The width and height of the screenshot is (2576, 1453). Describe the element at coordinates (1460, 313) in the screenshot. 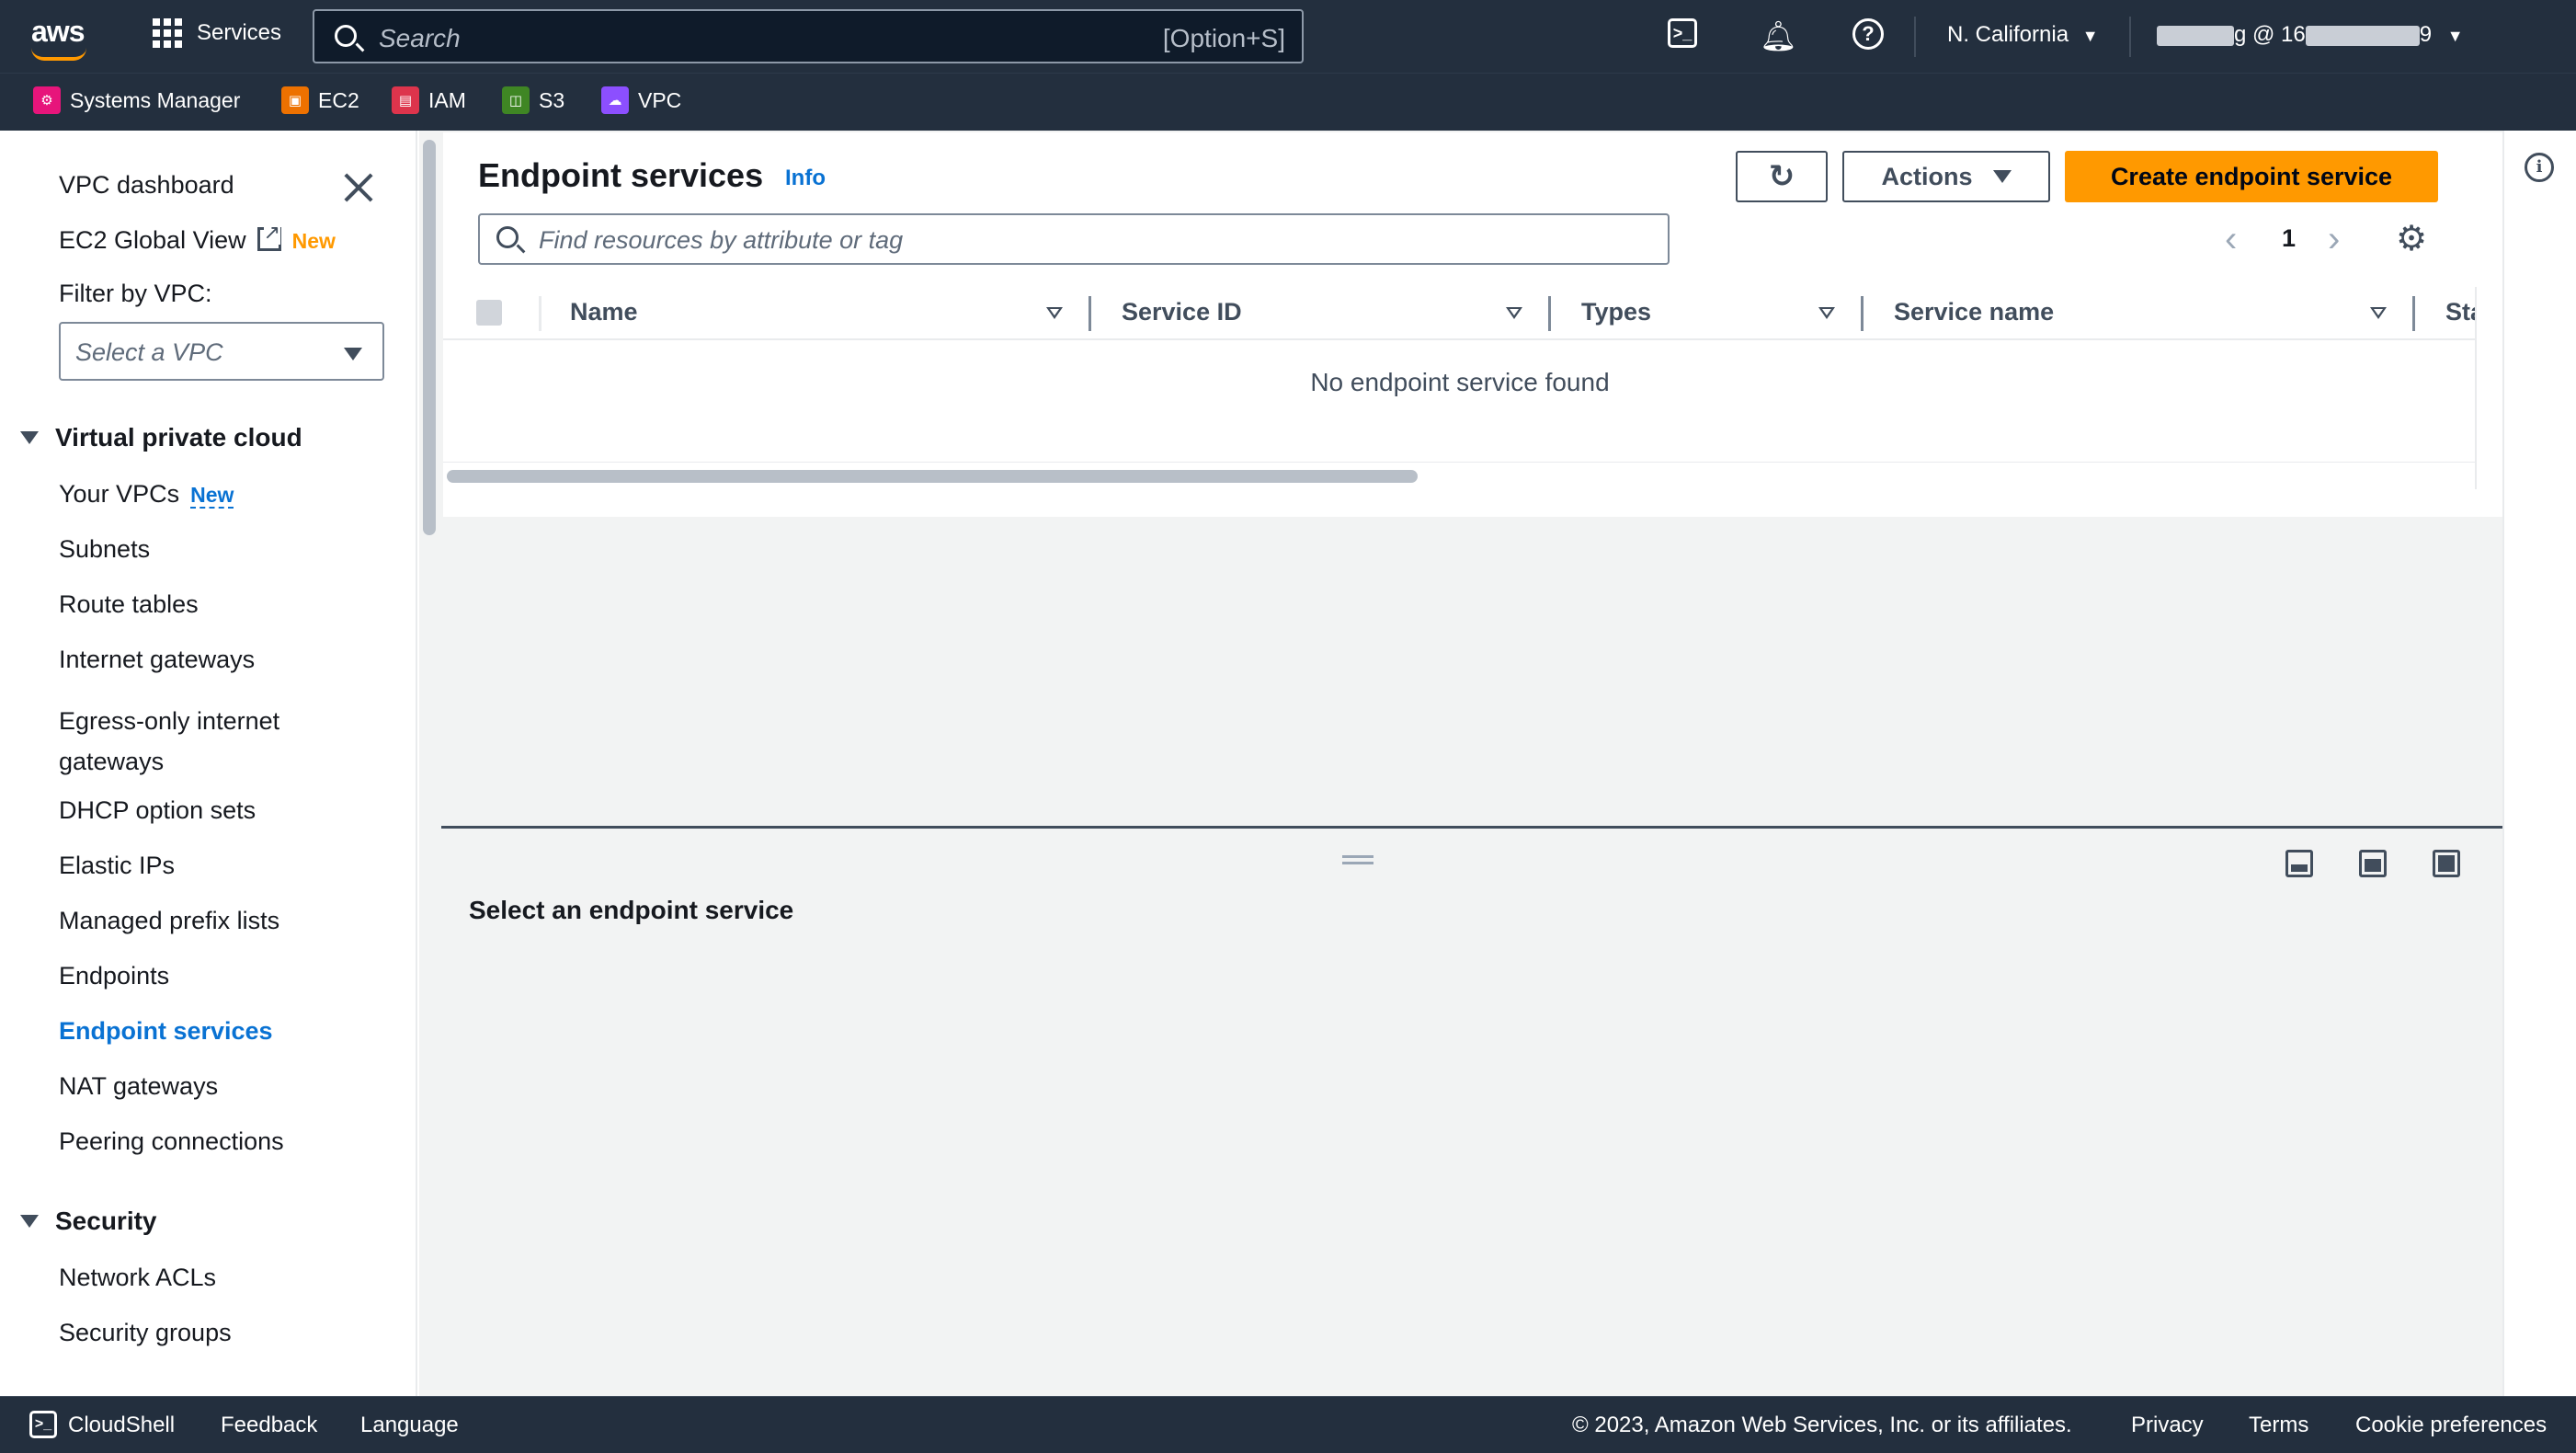

I see `table-header: Name Service ID Types Service name Sta` at that location.